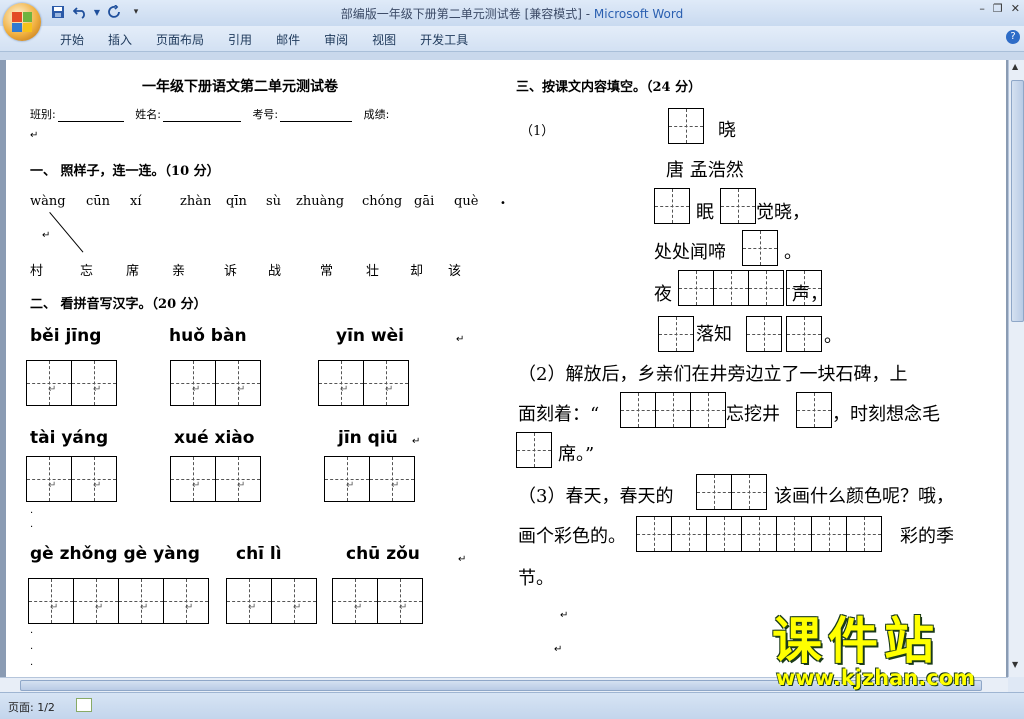  I want to click on poem-text: 处处闻啼, so click(690, 252).